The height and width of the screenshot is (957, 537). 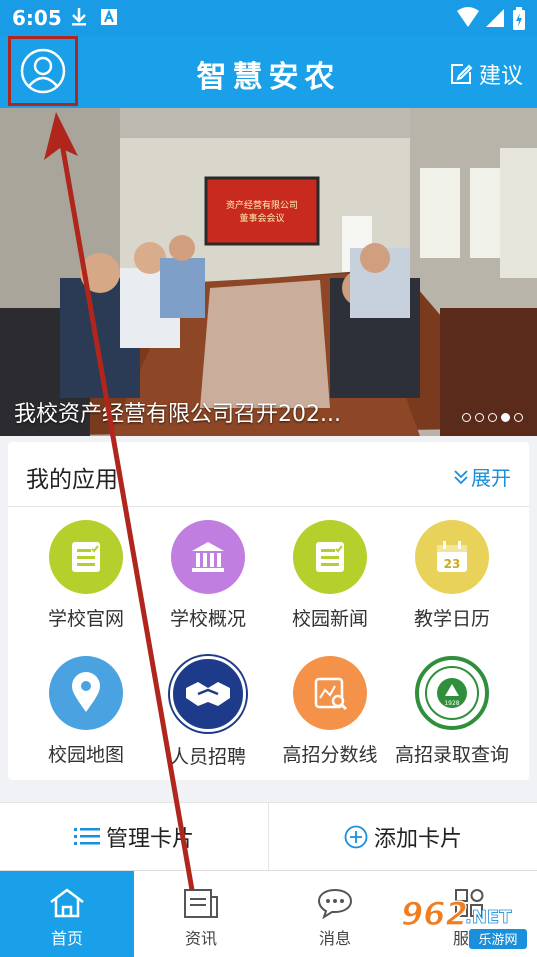 I want to click on status-bar: 6:05, so click(x=268, y=18).